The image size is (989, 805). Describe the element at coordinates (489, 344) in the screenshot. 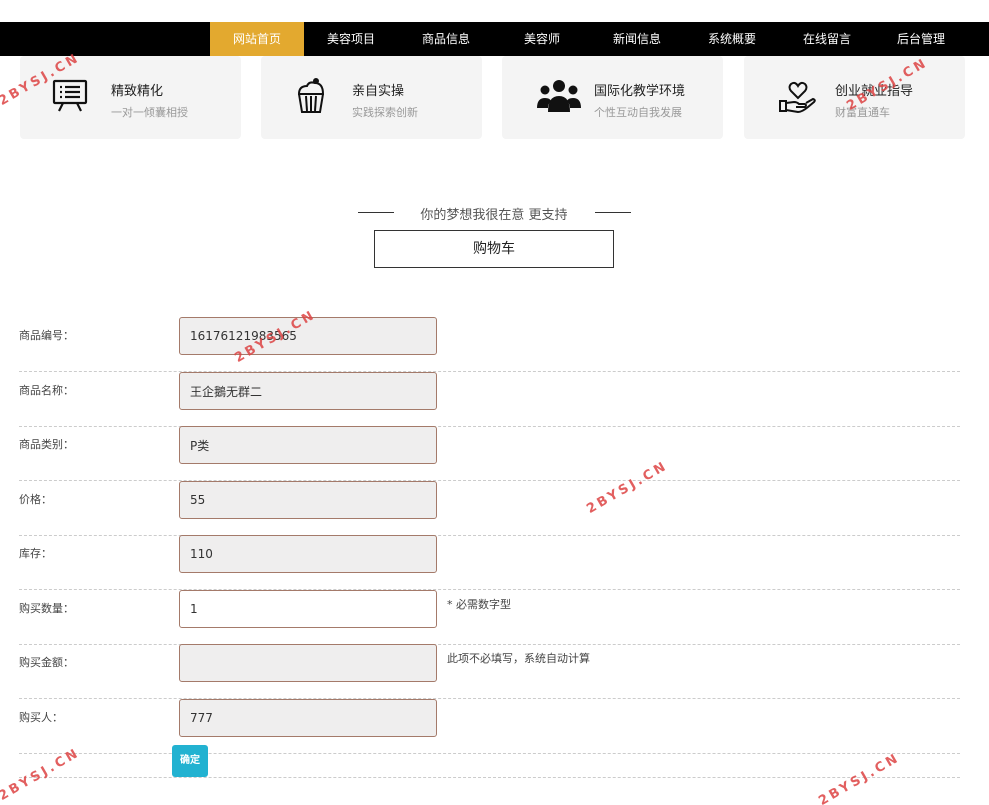

I see `form-row-product-id: 商品编号：` at that location.